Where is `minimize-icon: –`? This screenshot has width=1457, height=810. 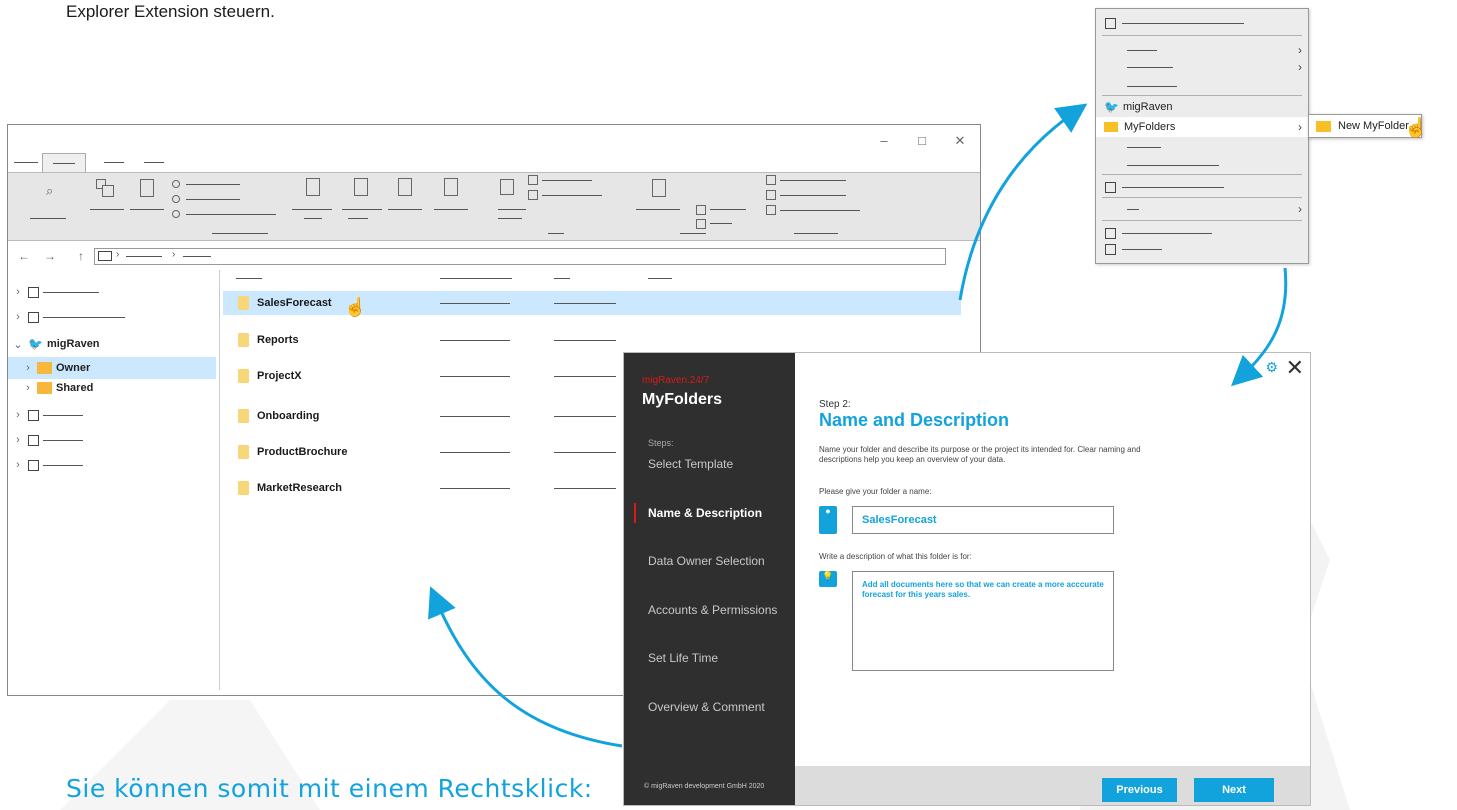 minimize-icon: – is located at coordinates (884, 141).